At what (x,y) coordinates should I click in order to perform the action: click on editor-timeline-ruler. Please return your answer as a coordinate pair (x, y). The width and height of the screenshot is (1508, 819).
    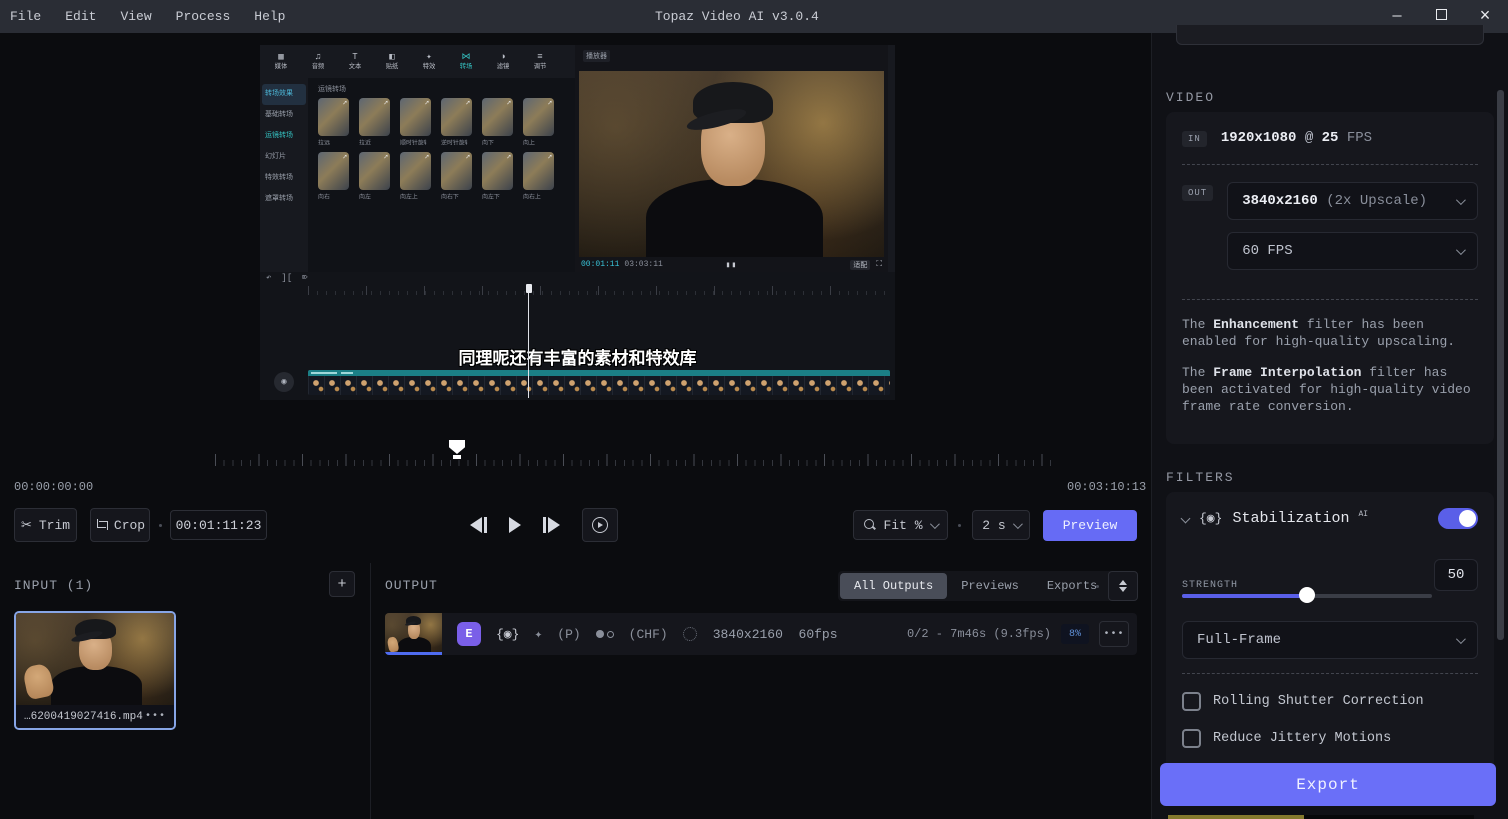
    Looking at the image, I should click on (598, 290).